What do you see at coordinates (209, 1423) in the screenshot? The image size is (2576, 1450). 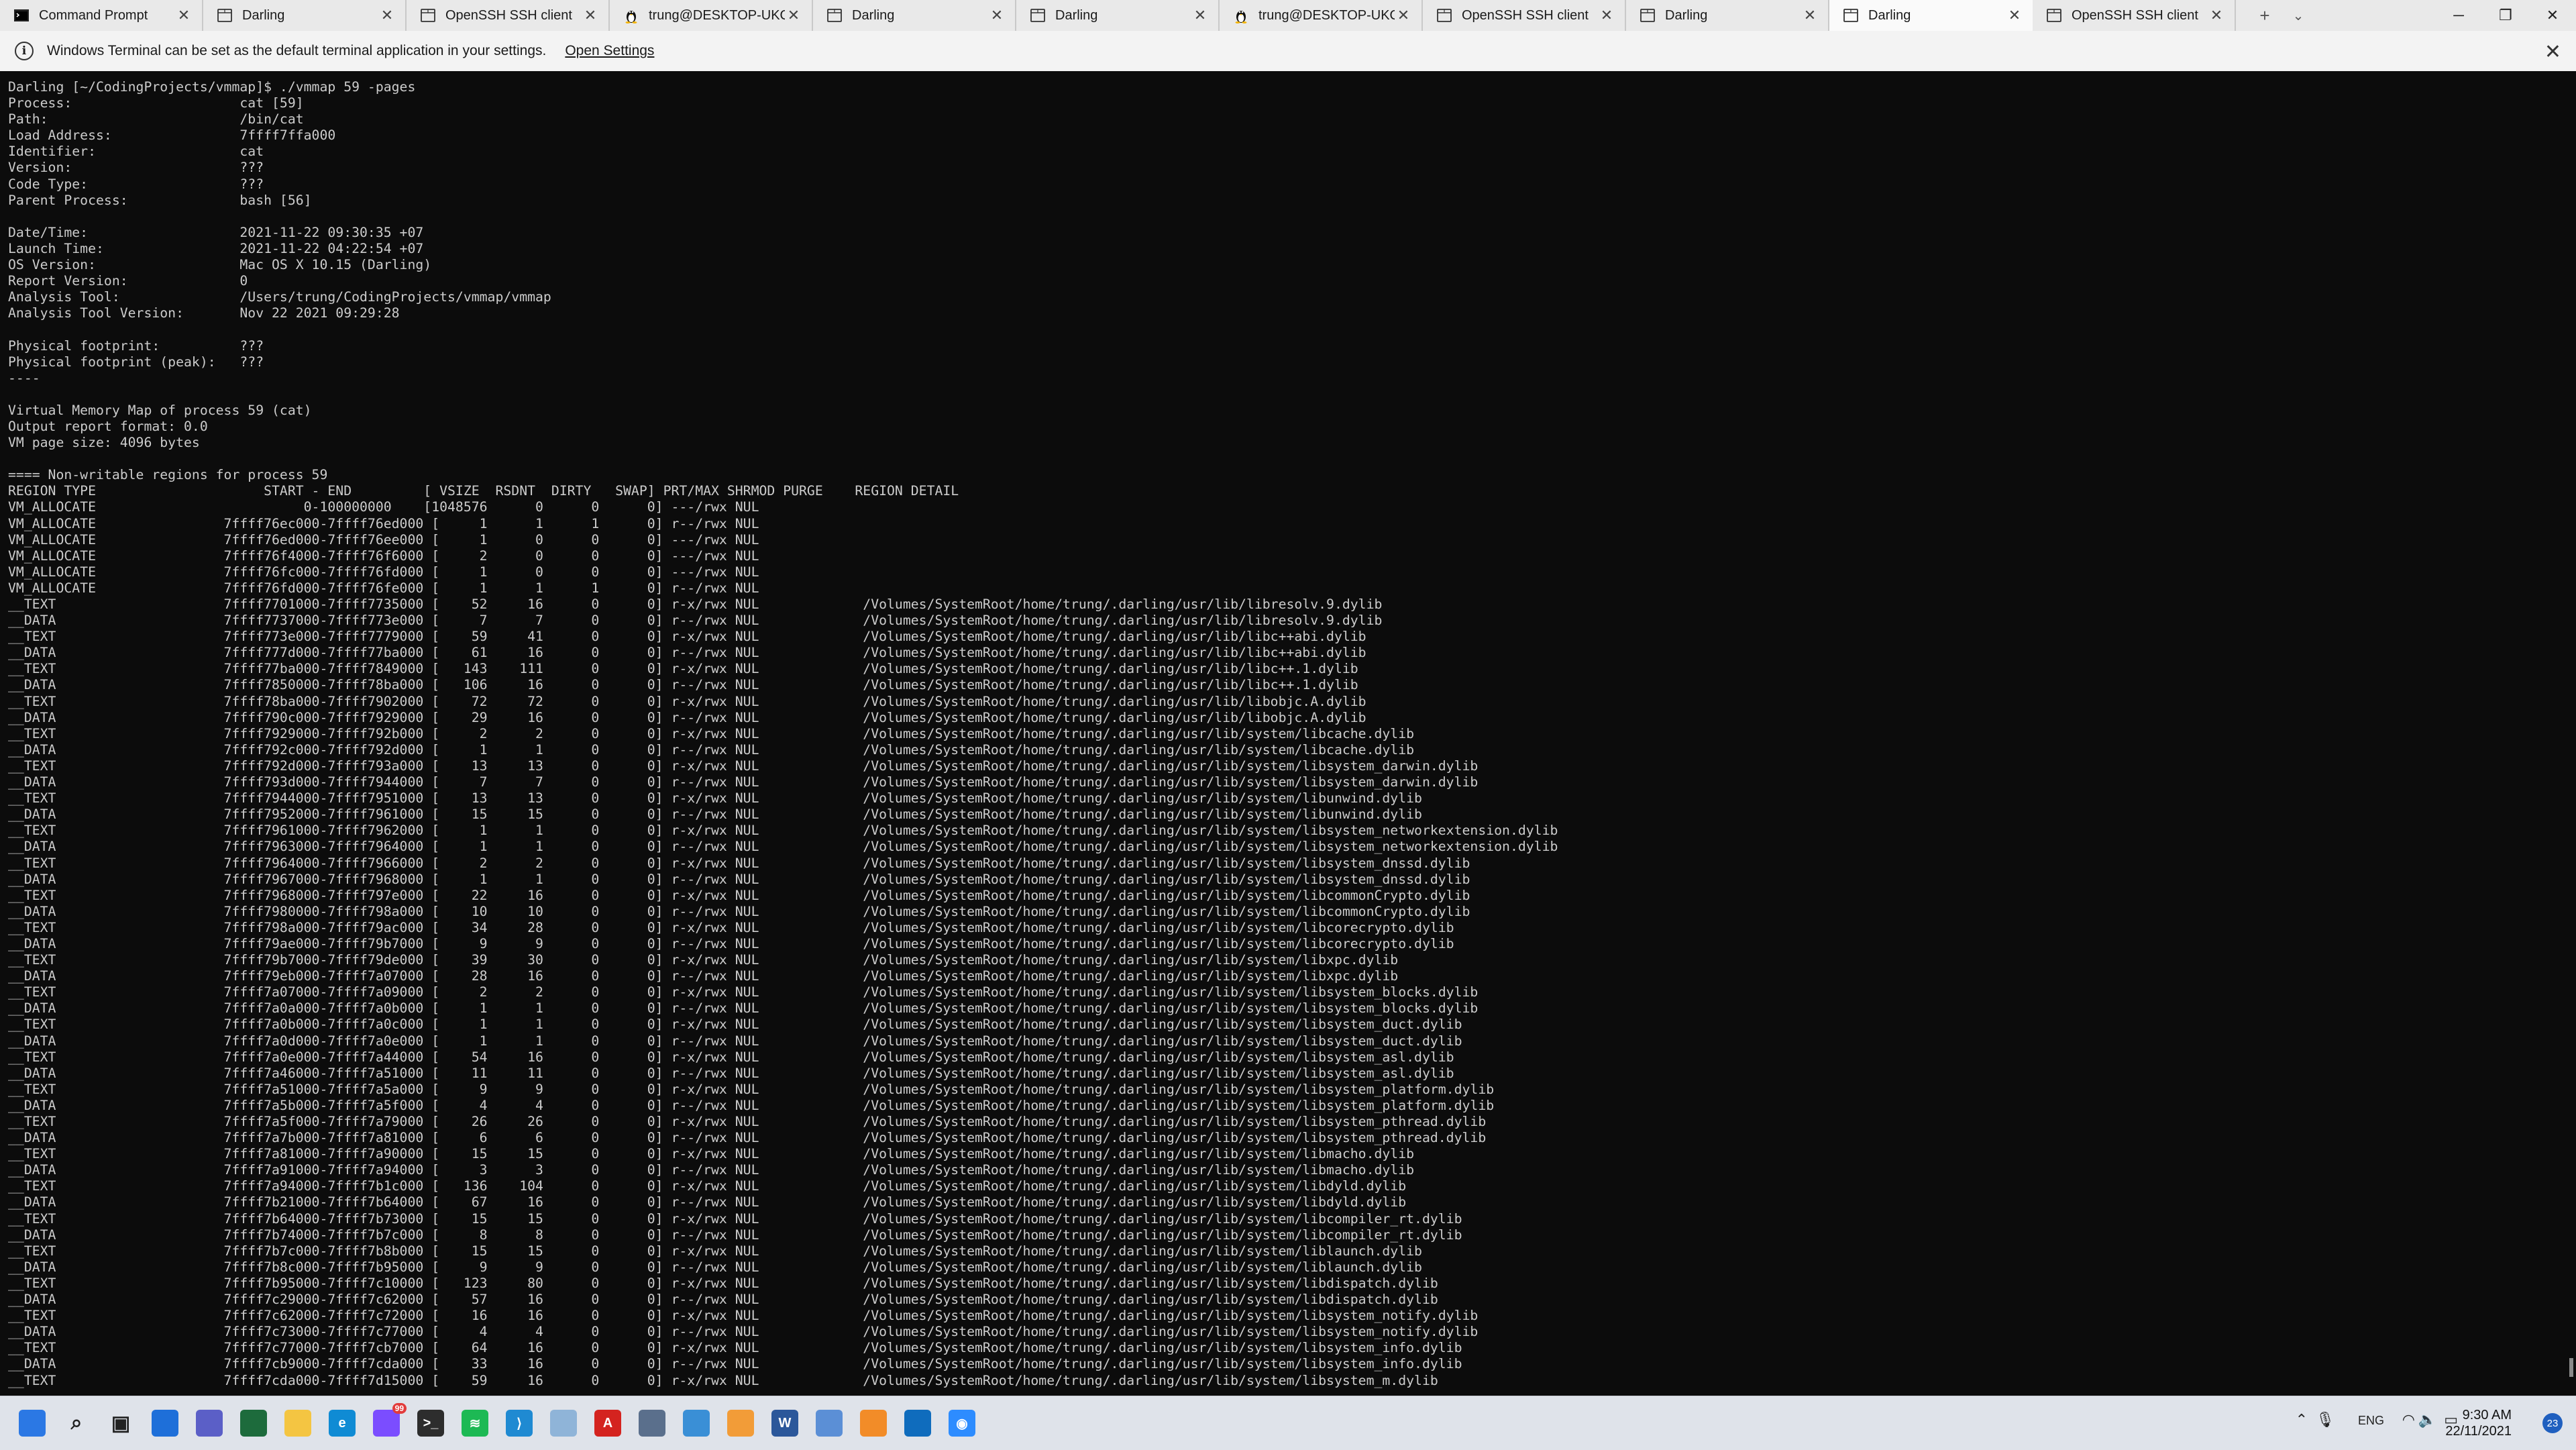 I see `teams-chat-icon` at bounding box center [209, 1423].